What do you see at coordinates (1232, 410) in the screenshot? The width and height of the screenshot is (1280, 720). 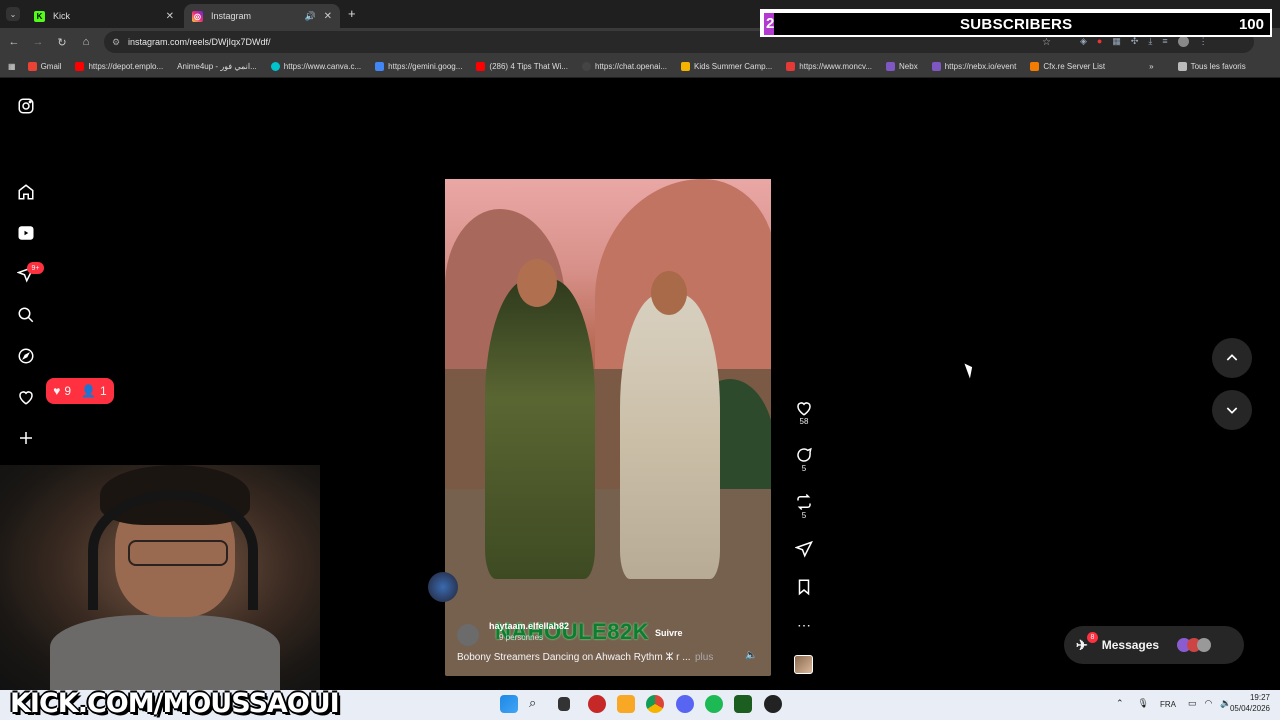 I see `next-reel-button` at bounding box center [1232, 410].